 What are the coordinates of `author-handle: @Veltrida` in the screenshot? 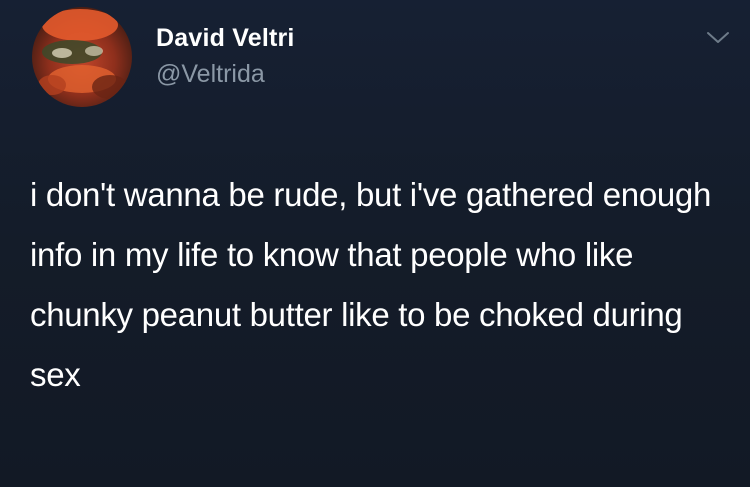 It's located at (210, 74).